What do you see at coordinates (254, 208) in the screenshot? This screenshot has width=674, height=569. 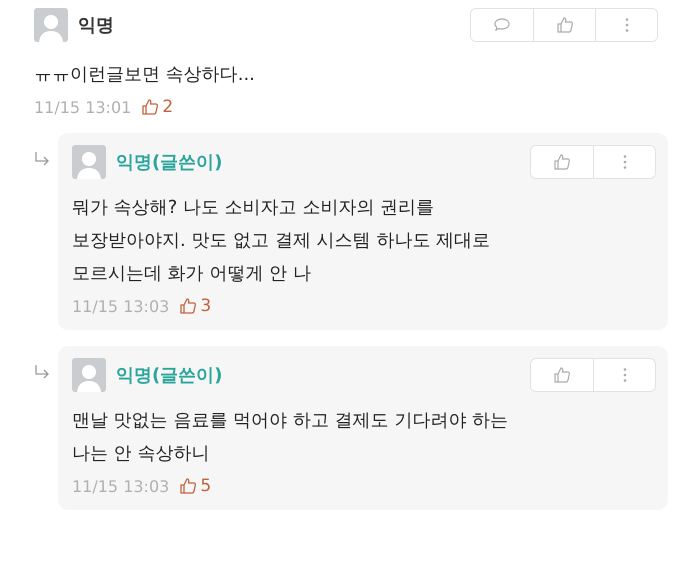 I see `comment-text: 뭐가 속상해? 나도 소비자고 소비자의 권리를` at bounding box center [254, 208].